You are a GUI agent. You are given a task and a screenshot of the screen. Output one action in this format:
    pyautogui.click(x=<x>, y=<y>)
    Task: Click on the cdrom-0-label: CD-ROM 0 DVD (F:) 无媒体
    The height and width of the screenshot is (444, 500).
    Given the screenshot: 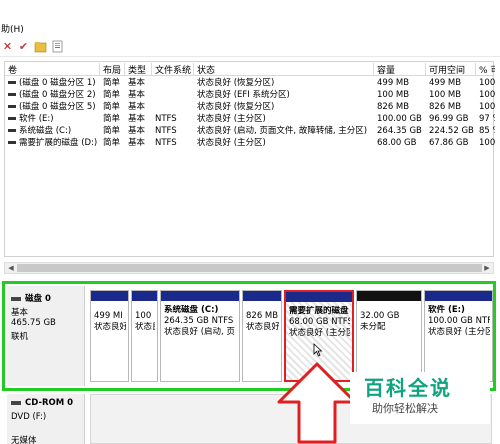 What is the action you would take?
    pyautogui.click(x=46, y=419)
    